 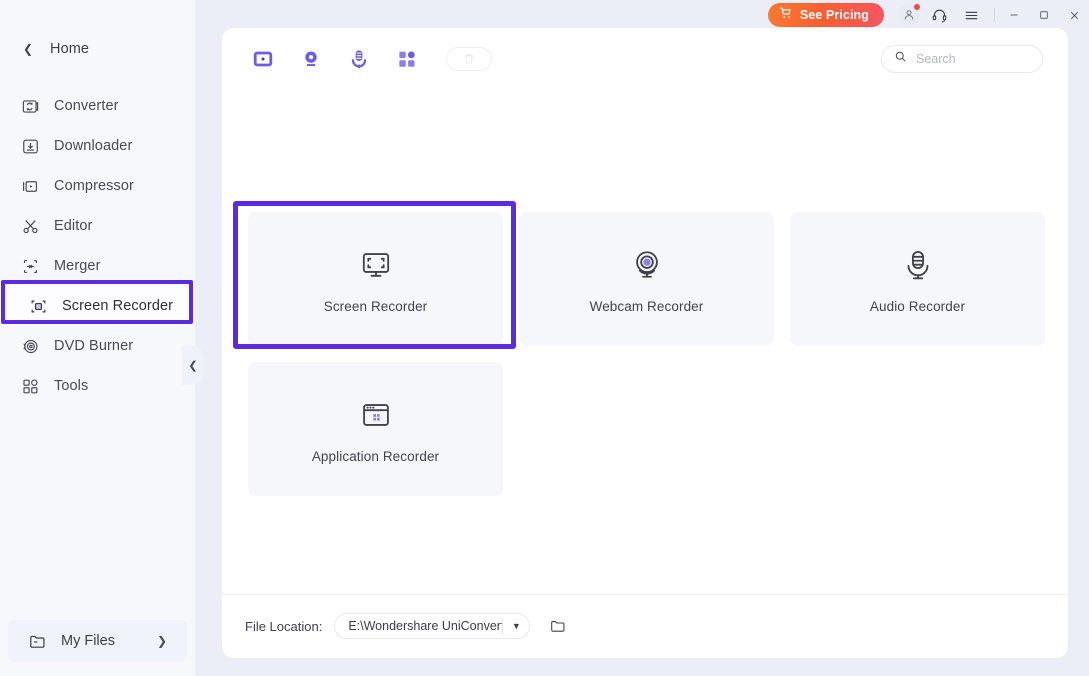 I want to click on card-audio-recorder: Audio Recorder, so click(x=917, y=279).